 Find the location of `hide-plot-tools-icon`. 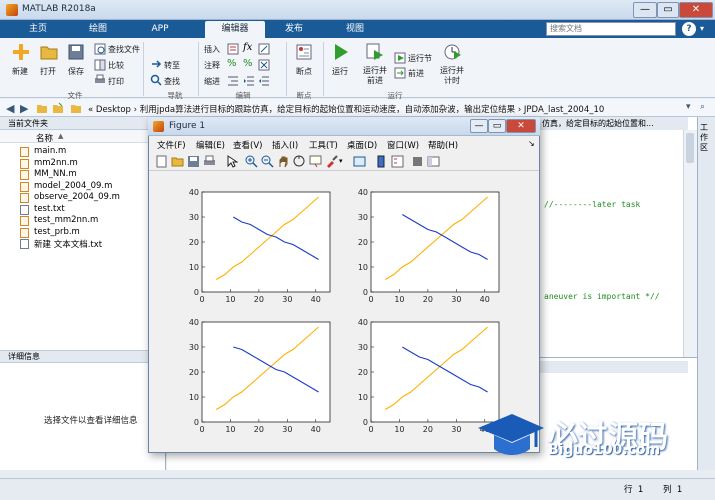

hide-plot-tools-icon is located at coordinates (417, 161).